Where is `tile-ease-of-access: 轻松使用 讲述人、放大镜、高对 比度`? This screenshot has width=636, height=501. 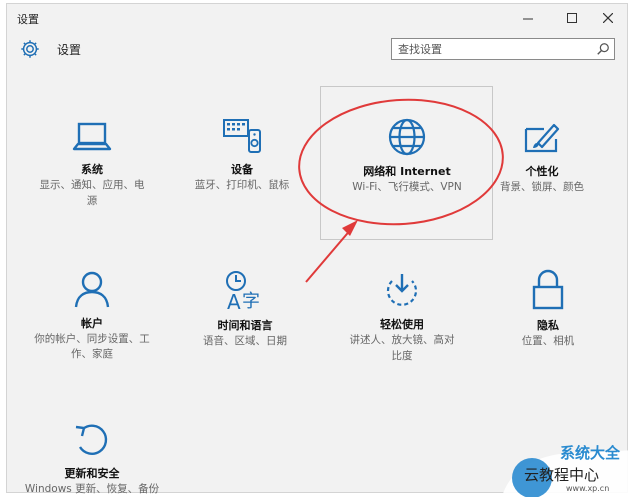 tile-ease-of-access: 轻松使用 讲述人、放大镜、高对 比度 is located at coordinates (402, 318).